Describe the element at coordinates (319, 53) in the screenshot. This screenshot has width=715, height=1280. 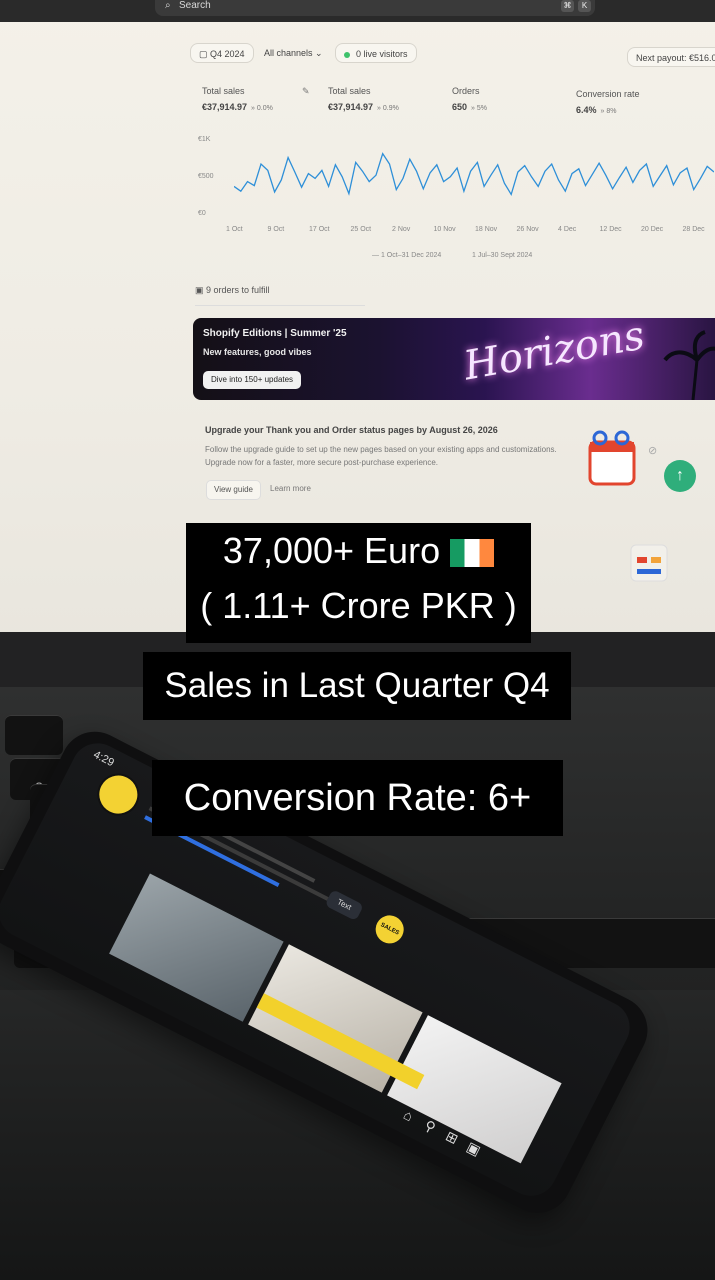
I see `chevron-down-icon: ⌄` at that location.